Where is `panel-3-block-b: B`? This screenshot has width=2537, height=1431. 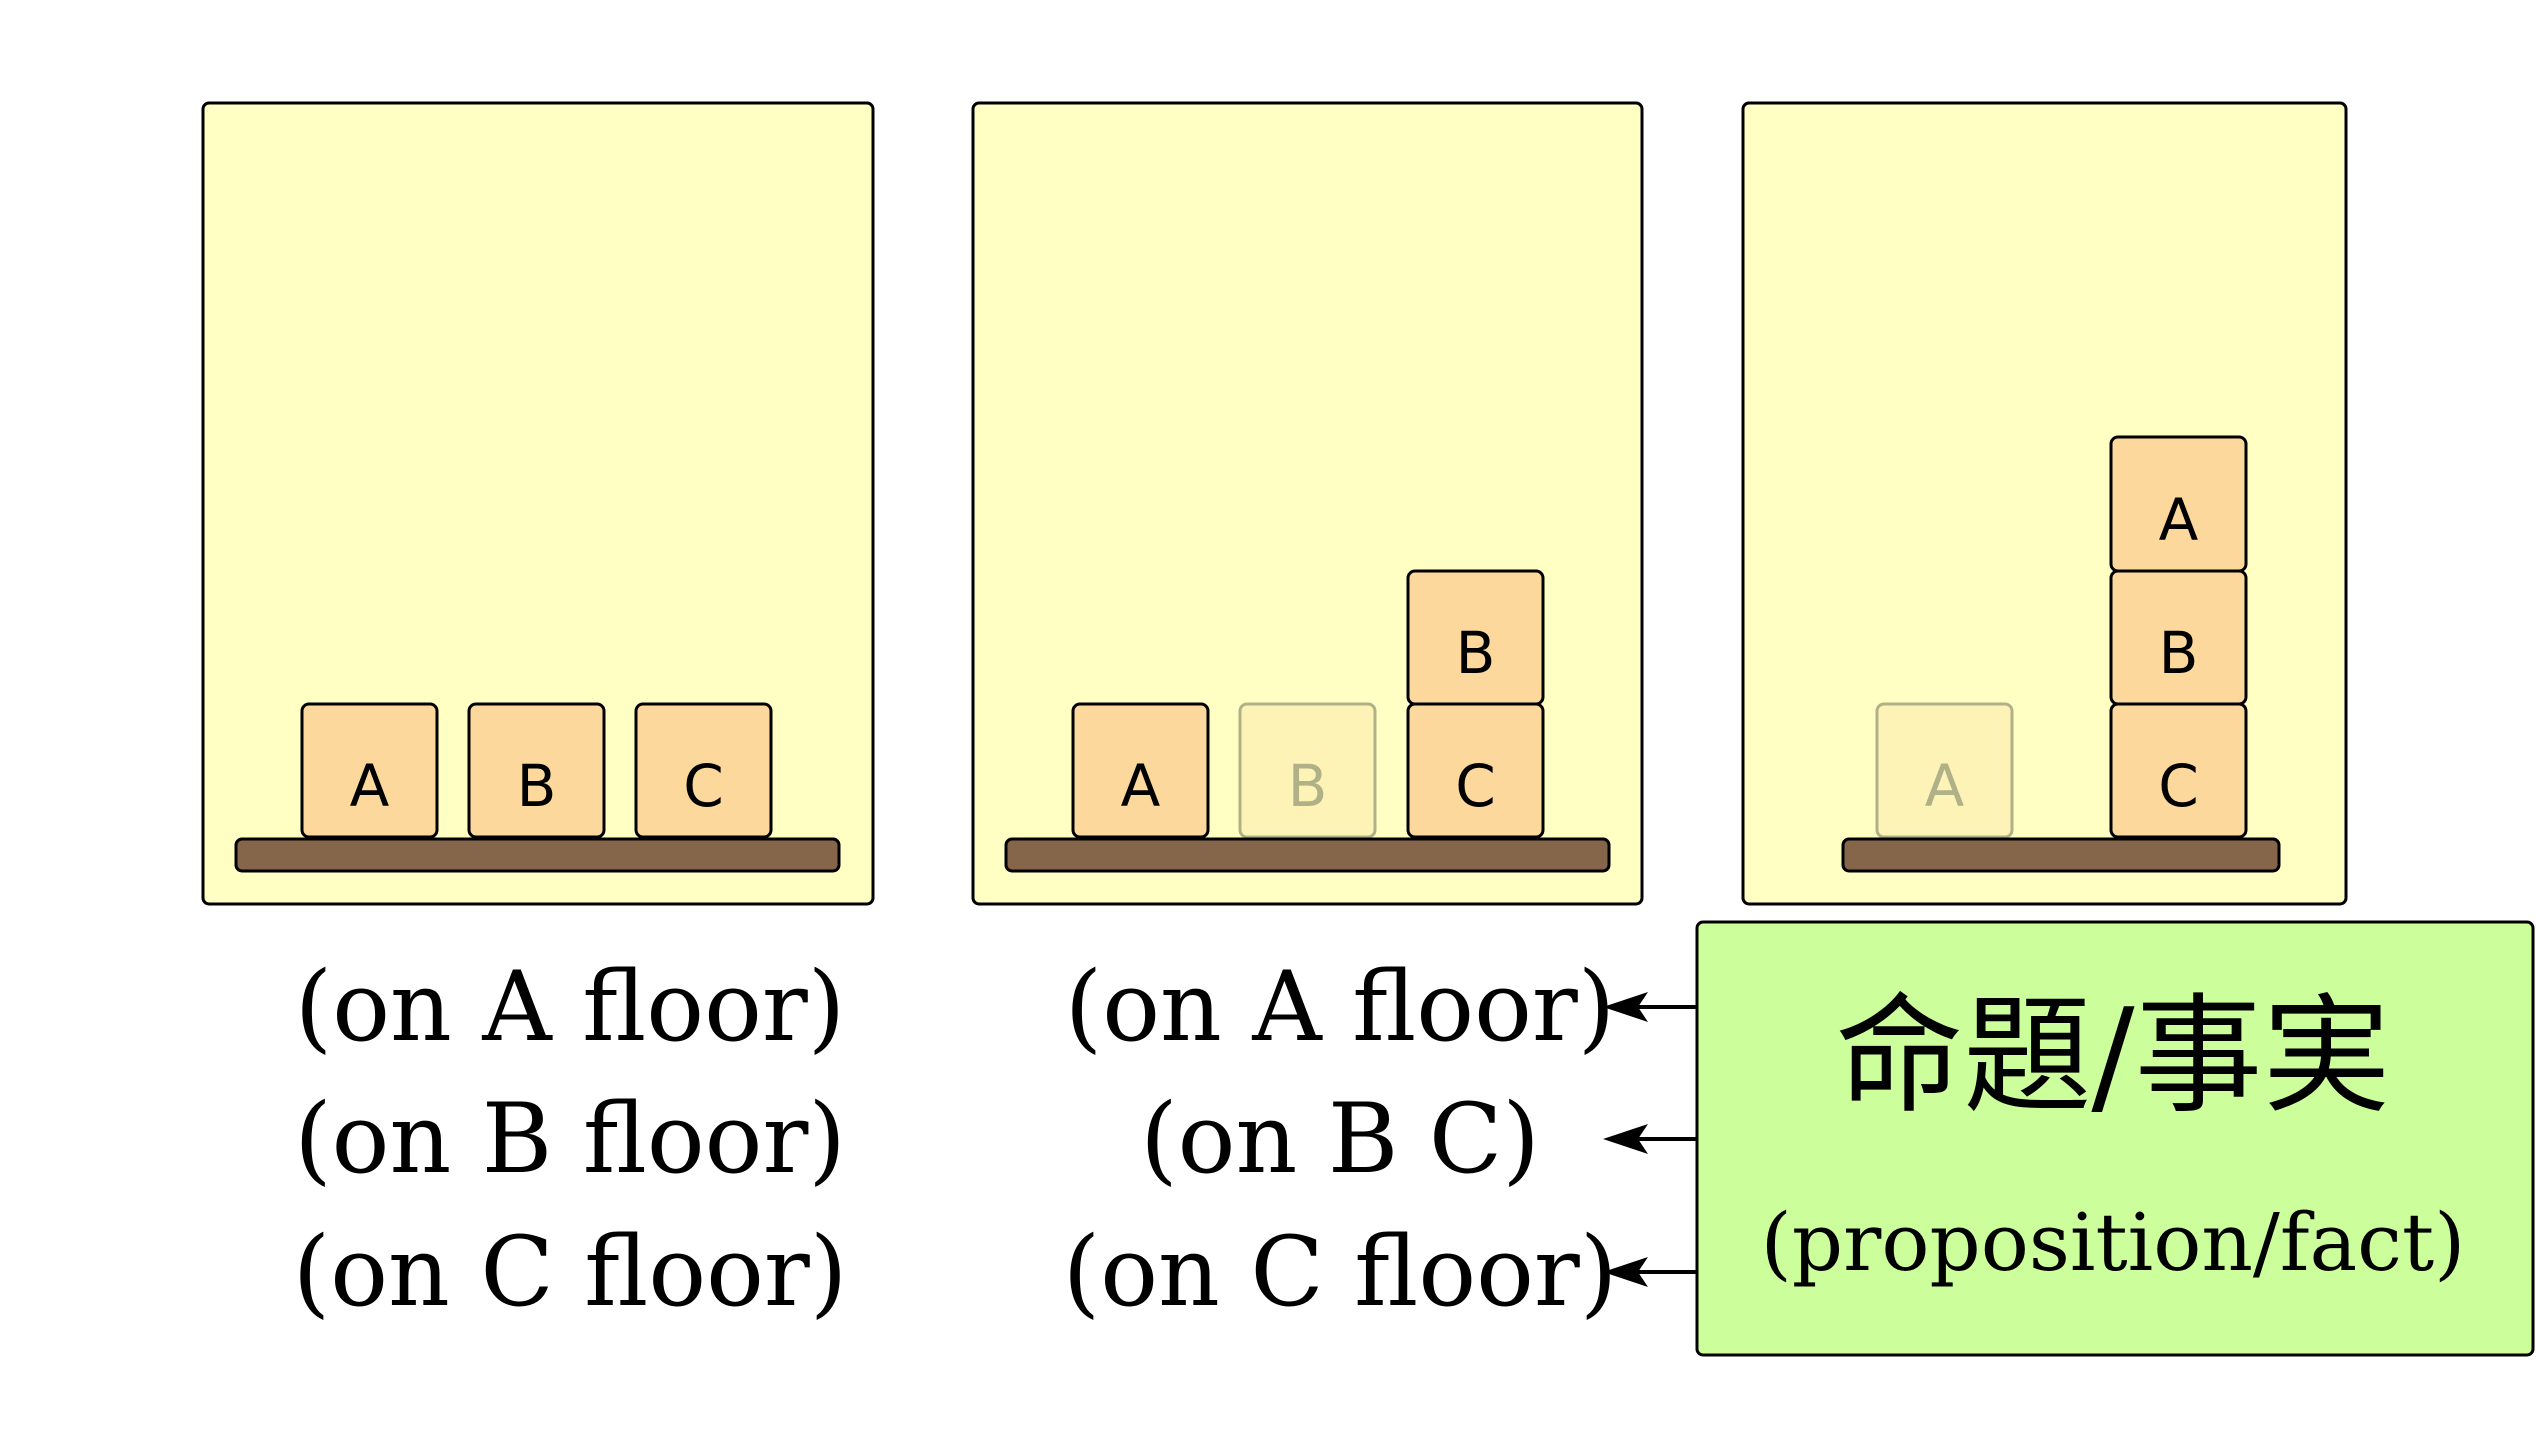
panel-3-block-b: B is located at coordinates (2178, 637).